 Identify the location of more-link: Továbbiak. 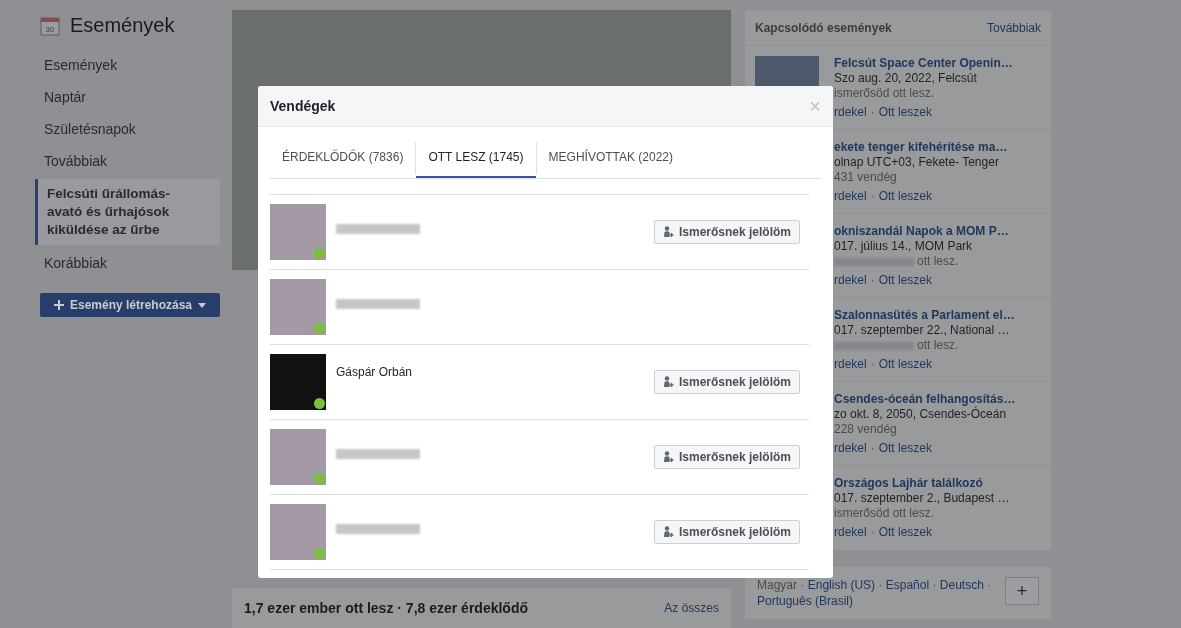
(1013, 28).